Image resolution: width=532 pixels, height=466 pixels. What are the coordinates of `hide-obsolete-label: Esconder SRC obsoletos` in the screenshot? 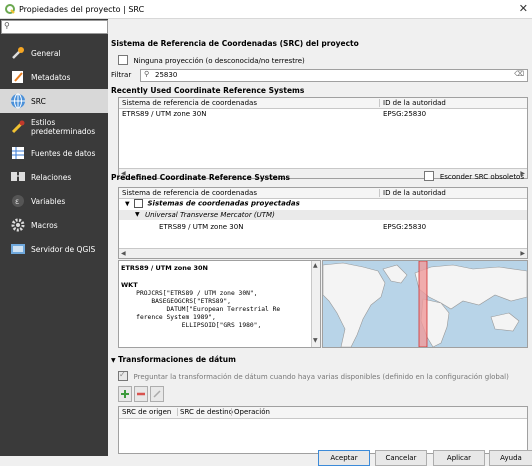 It's located at (481, 176).